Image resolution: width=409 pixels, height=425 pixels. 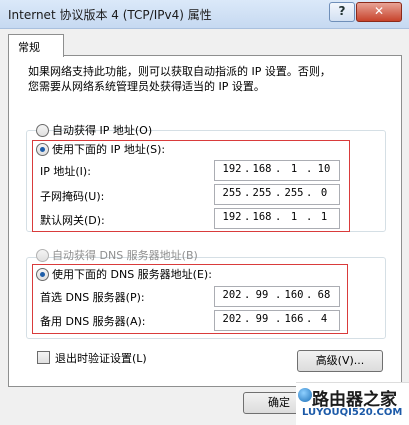 I want to click on subnet-mask-field: 255 . 255 . 255 . 0, so click(x=277, y=194).